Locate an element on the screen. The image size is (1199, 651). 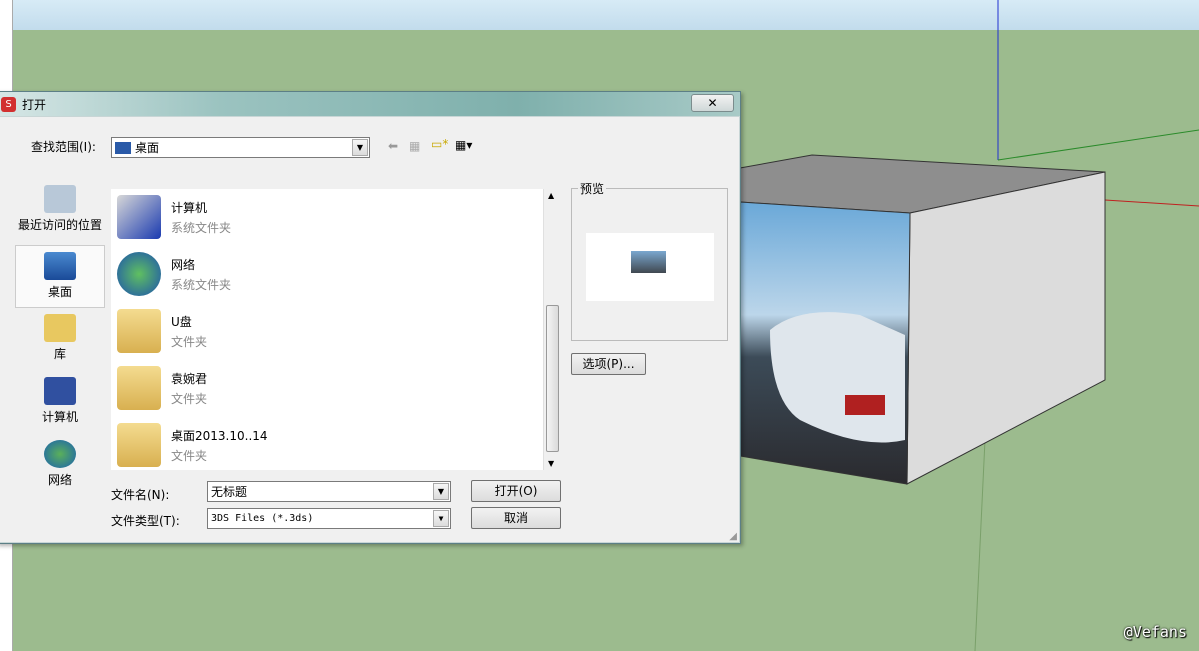
title-bar: S 打开 ✕ is located at coordinates (370, 104).